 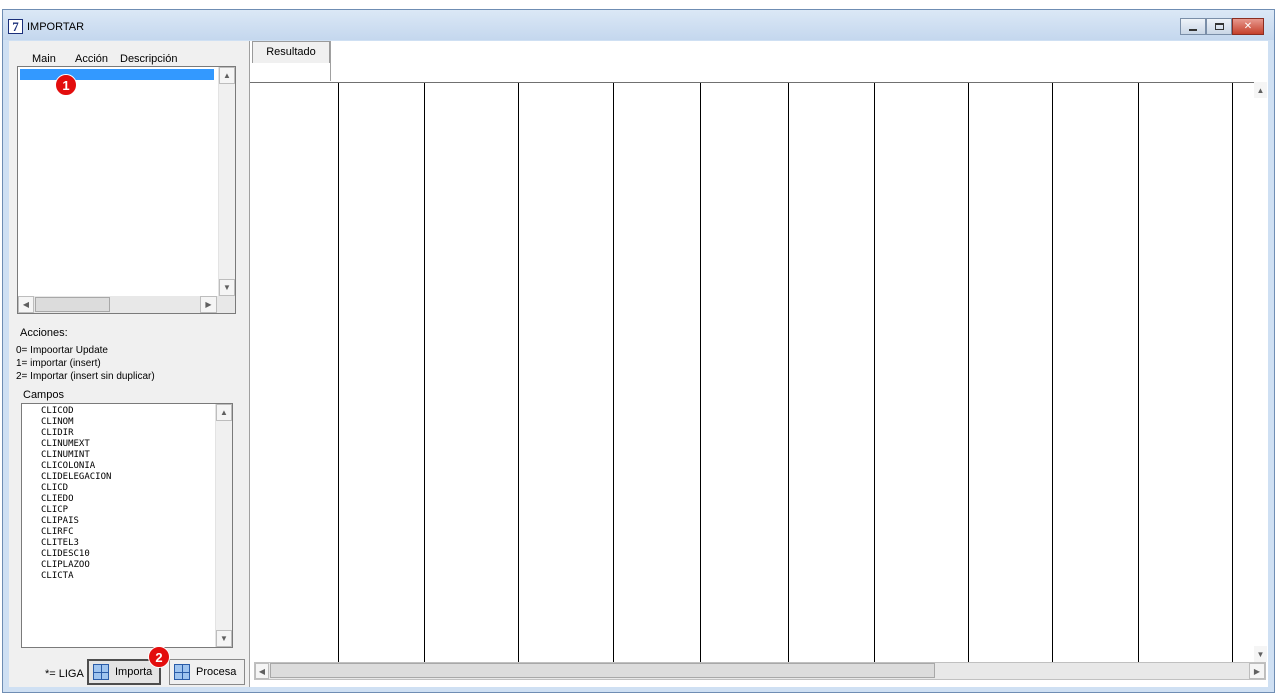 I want to click on scroll-down-button: ▼, so click(x=227, y=287).